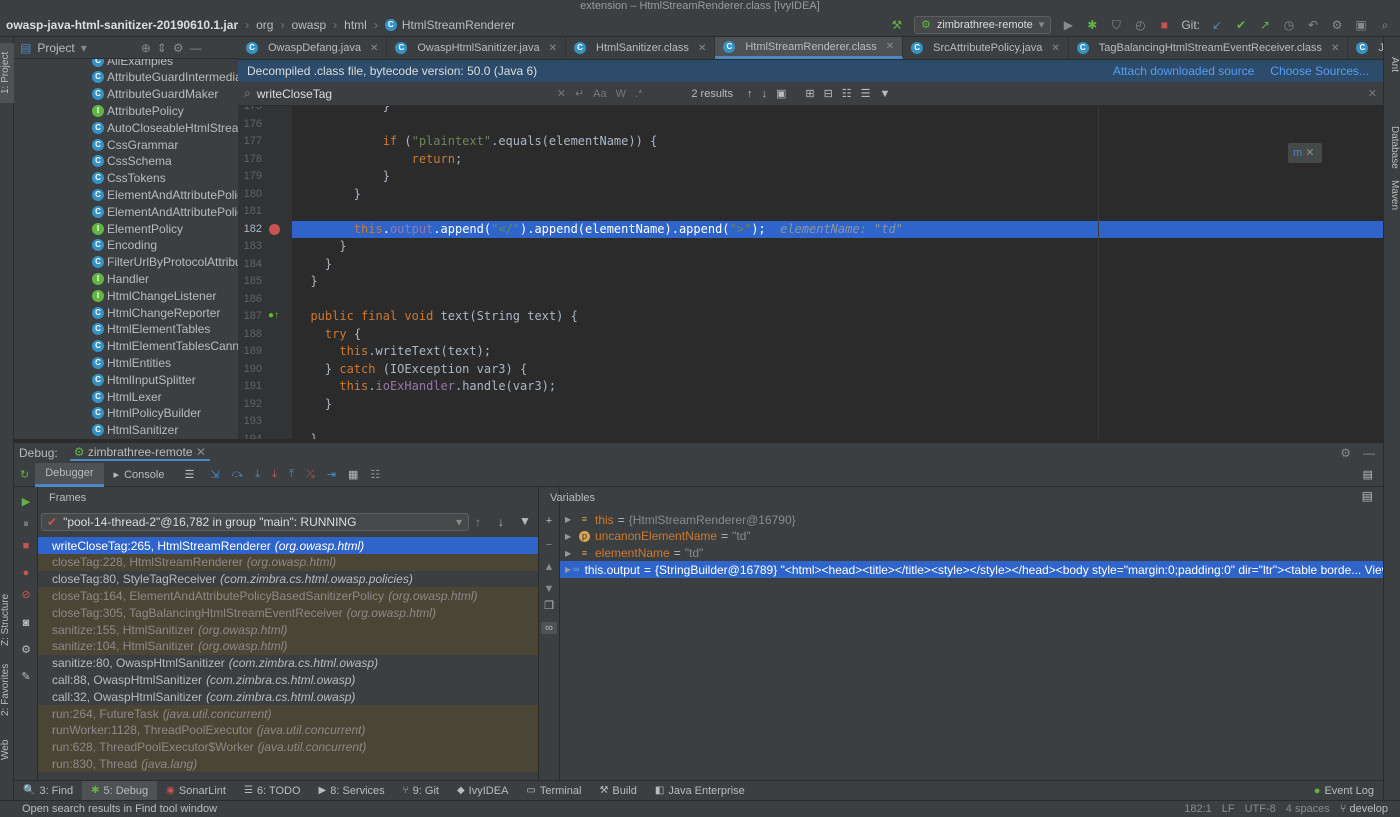 This screenshot has height=817, width=1400. Describe the element at coordinates (162, 48) in the screenshot. I see `collapse-icon: ⇕` at that location.